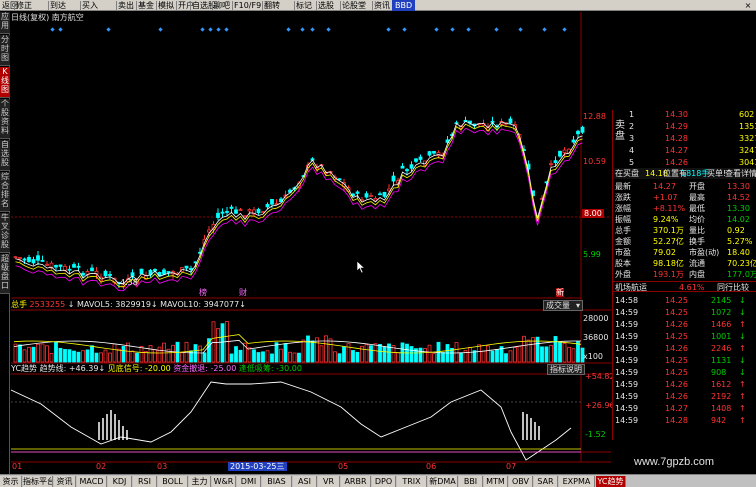  I want to click on stat-label: 市盈, so click(623, 252).